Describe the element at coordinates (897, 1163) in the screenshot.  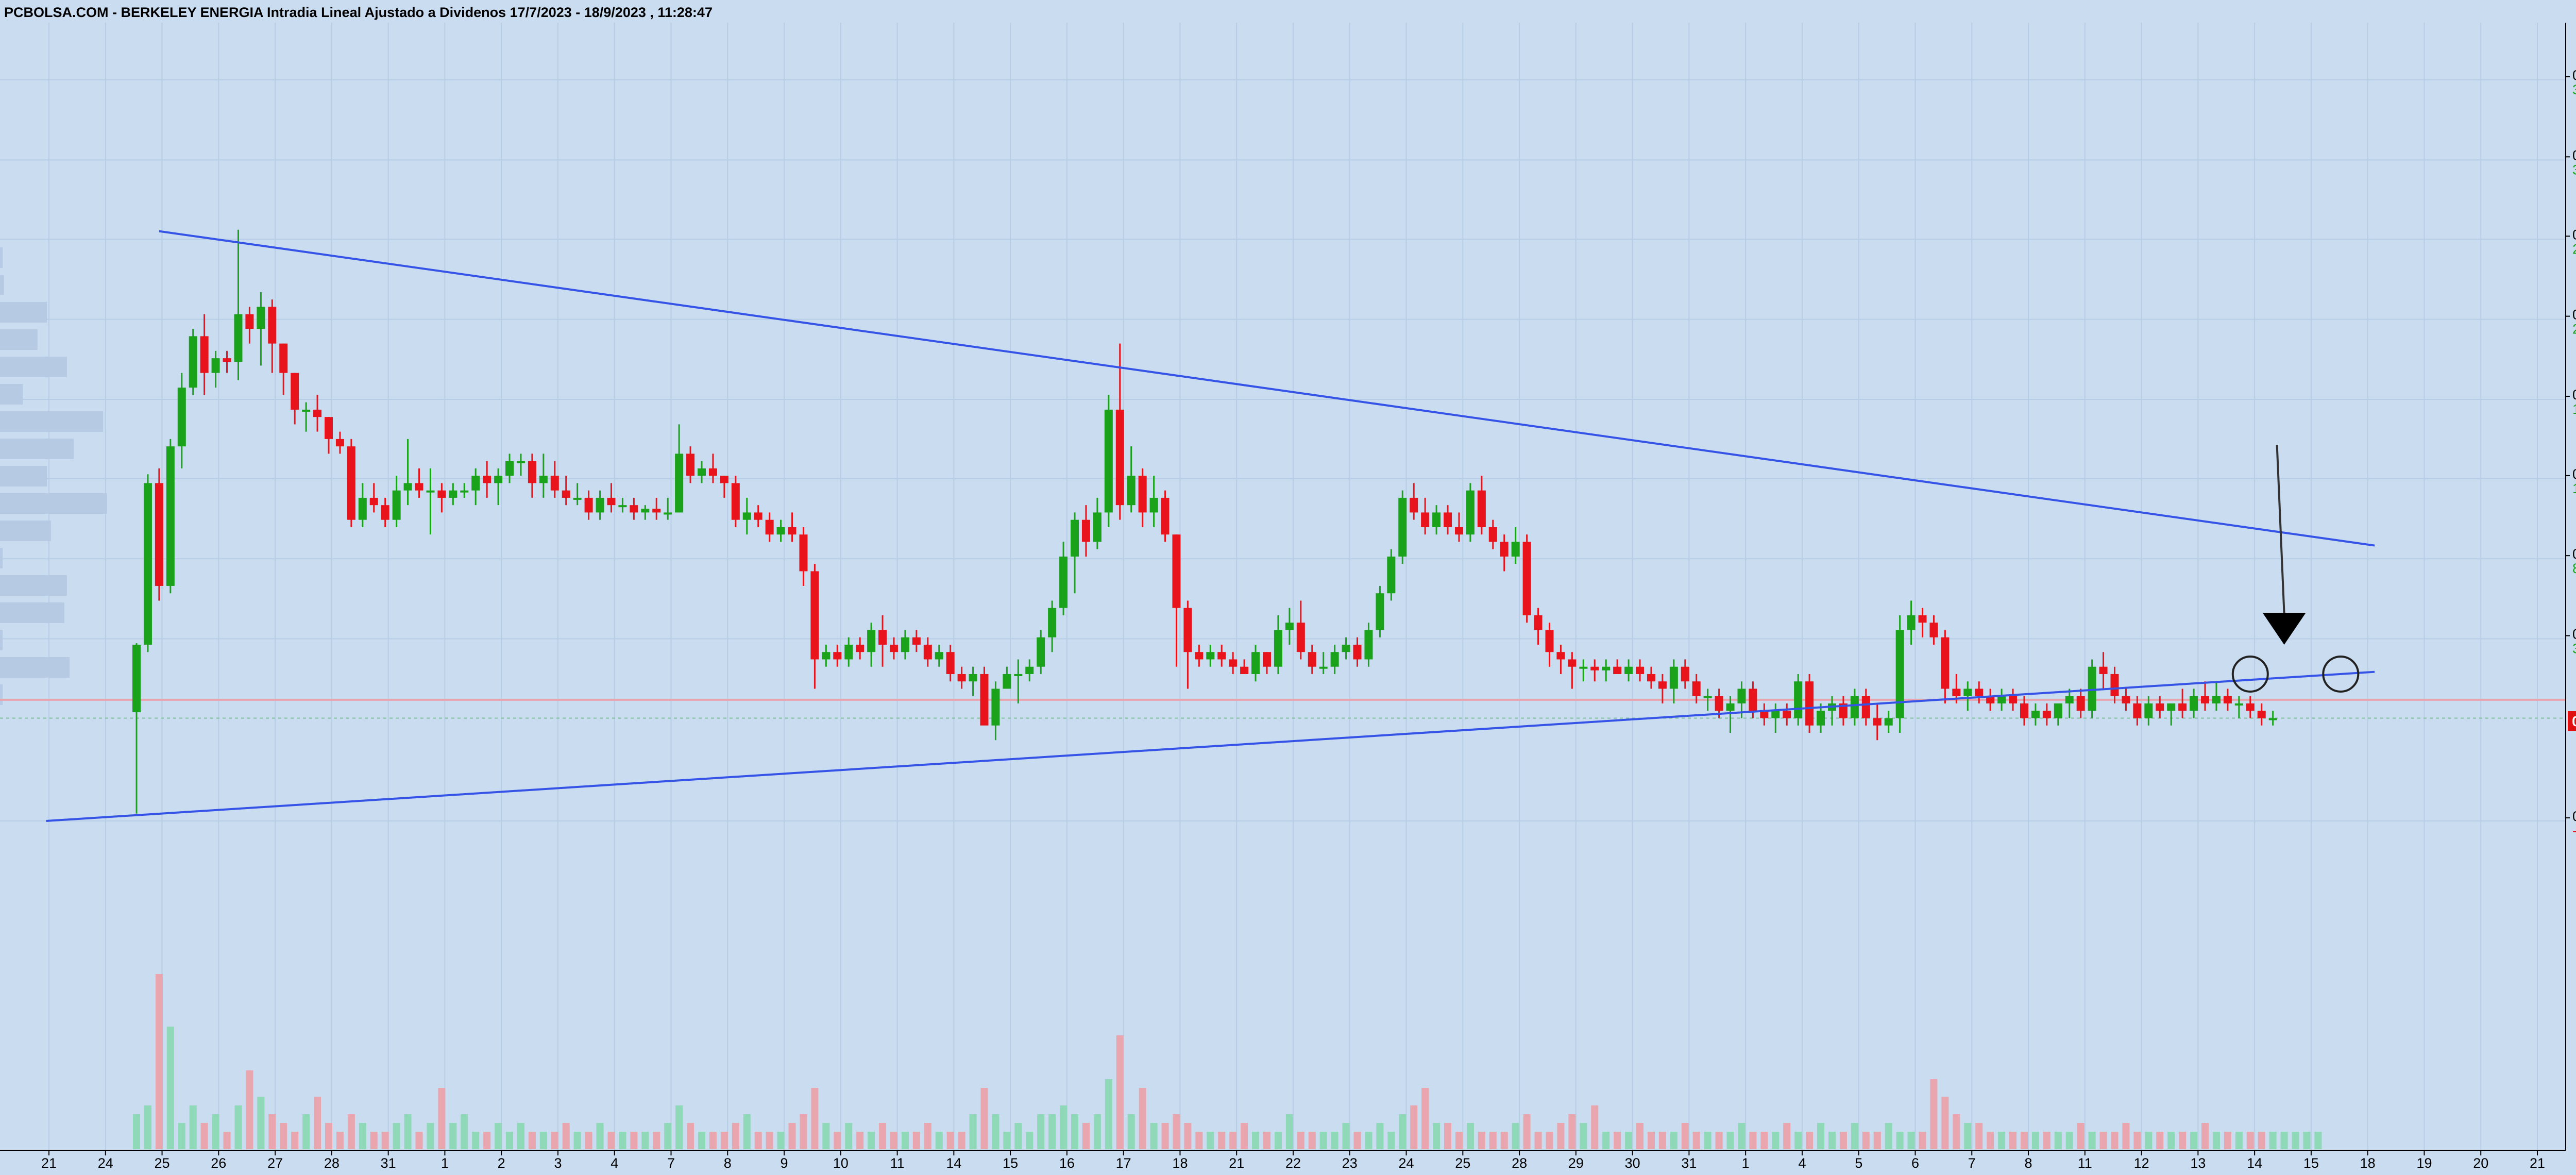
I see `time-tick-label: 11` at that location.